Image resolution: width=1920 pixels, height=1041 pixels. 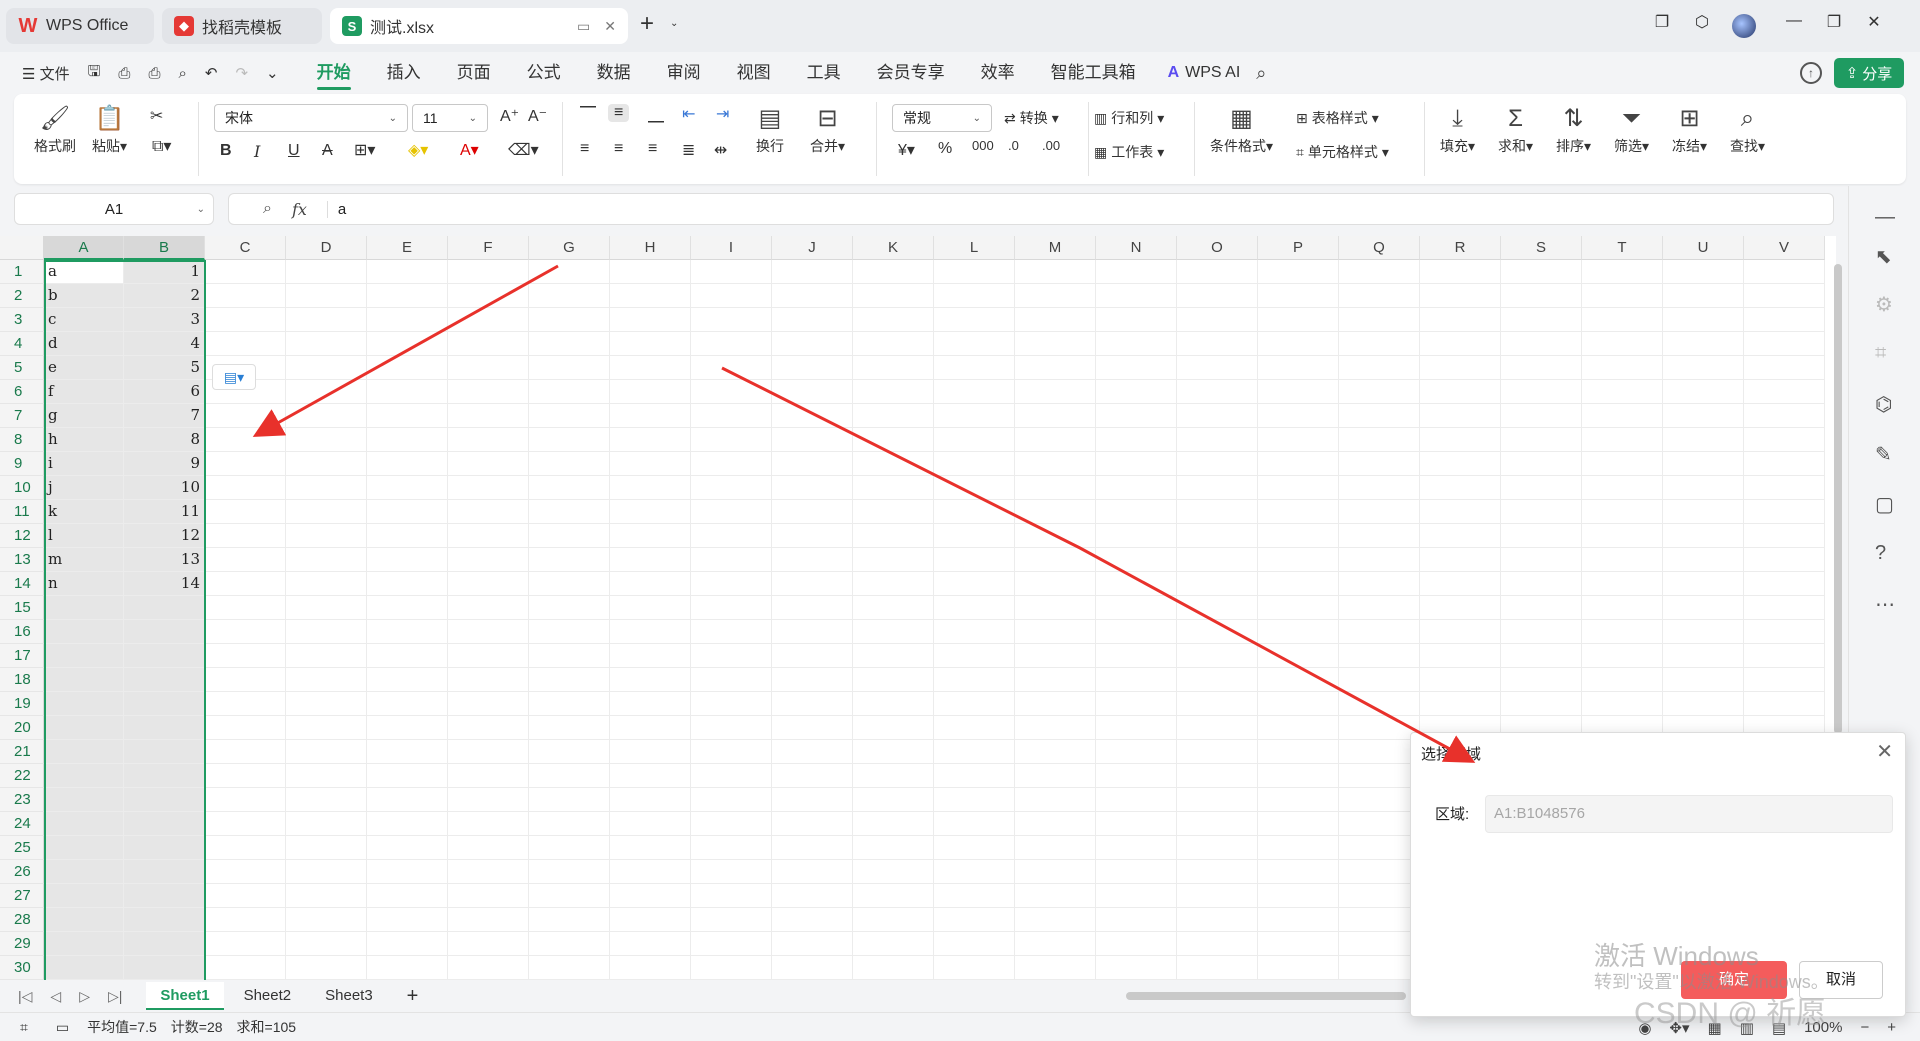 I want to click on outdent-icon: ⇤, so click(x=688, y=114).